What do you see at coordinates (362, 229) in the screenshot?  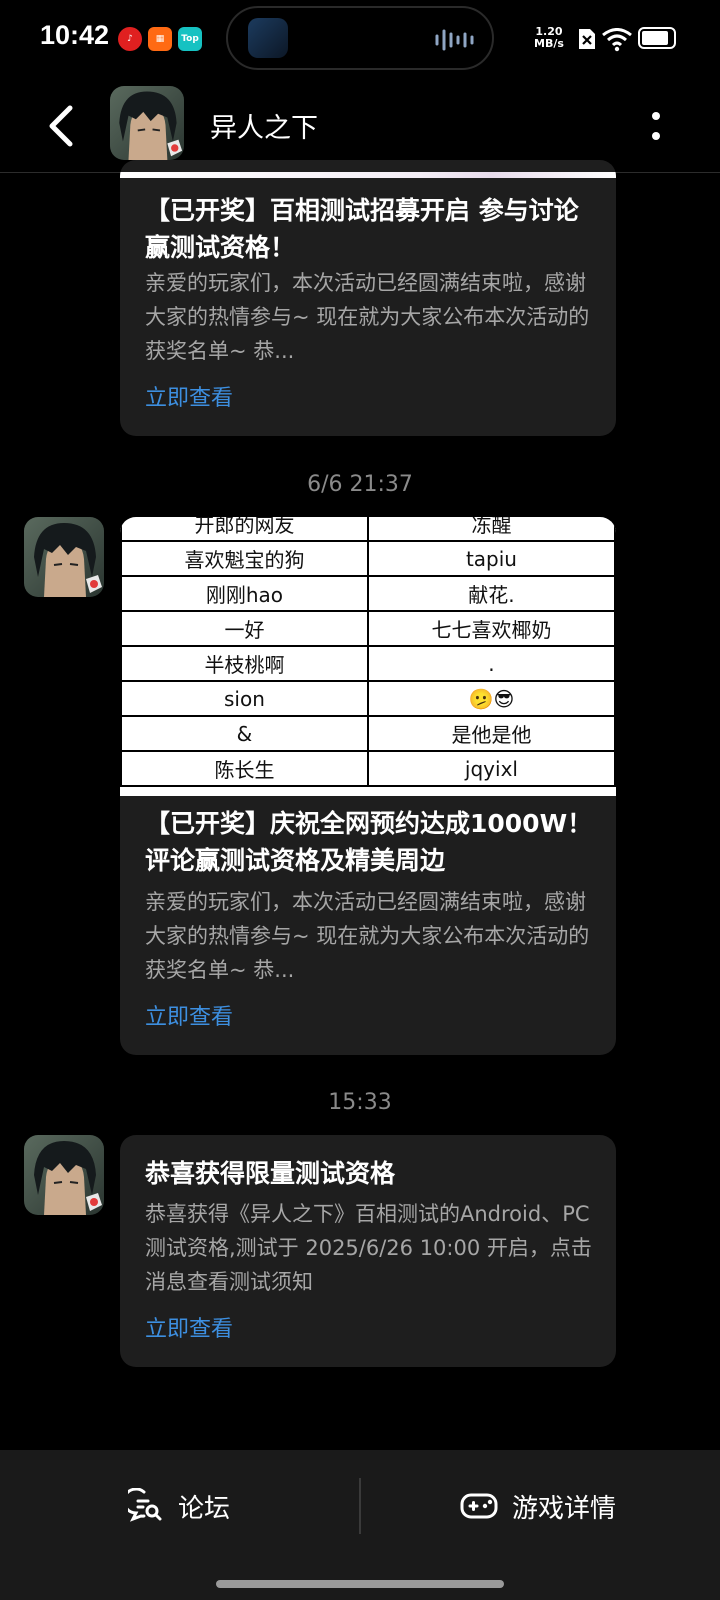 I see `message-title: 【已开奖】百相测试招募开启 参与讨论赢测试资格！` at bounding box center [362, 229].